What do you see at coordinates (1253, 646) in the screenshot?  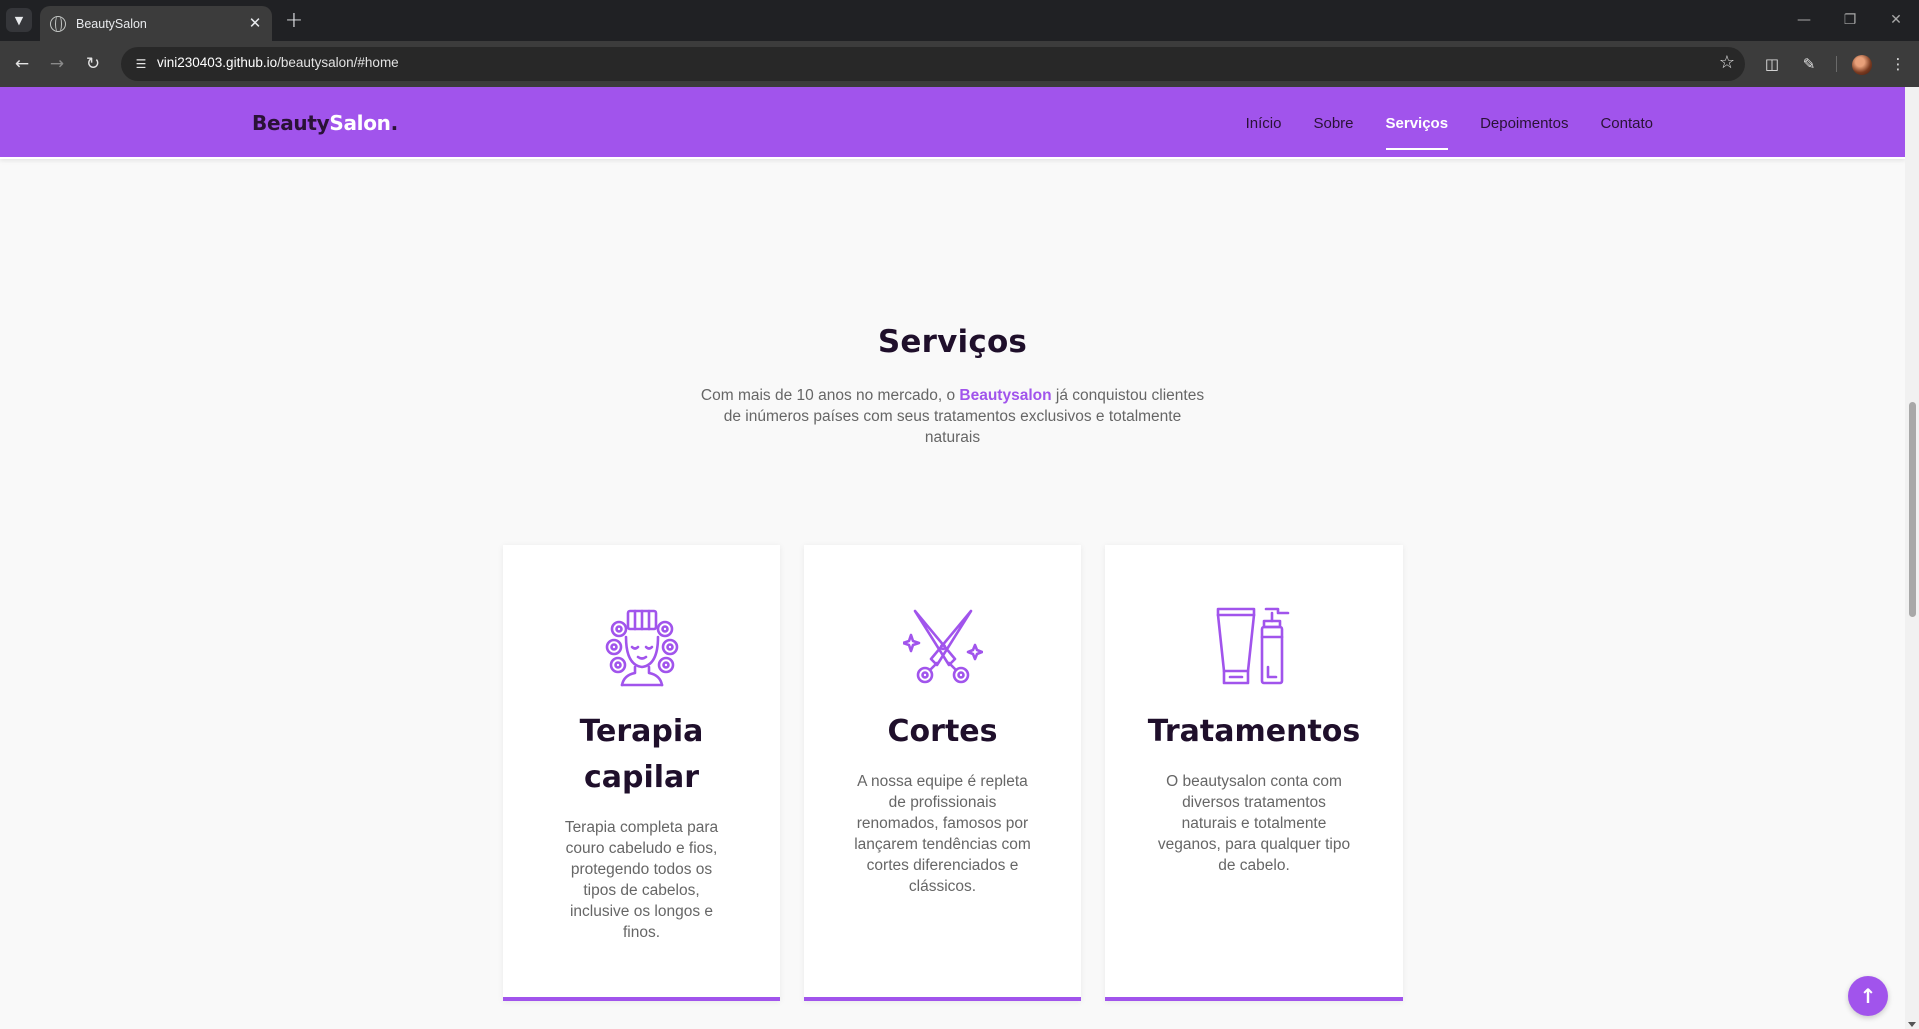 I see `cosmetic-bottles-icon` at bounding box center [1253, 646].